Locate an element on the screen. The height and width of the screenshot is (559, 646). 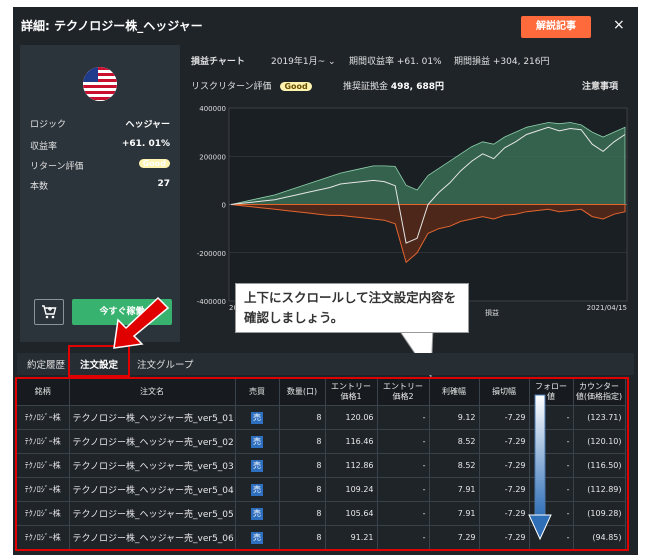
period-pnl-label: 期間損益 is located at coordinates (472, 62).